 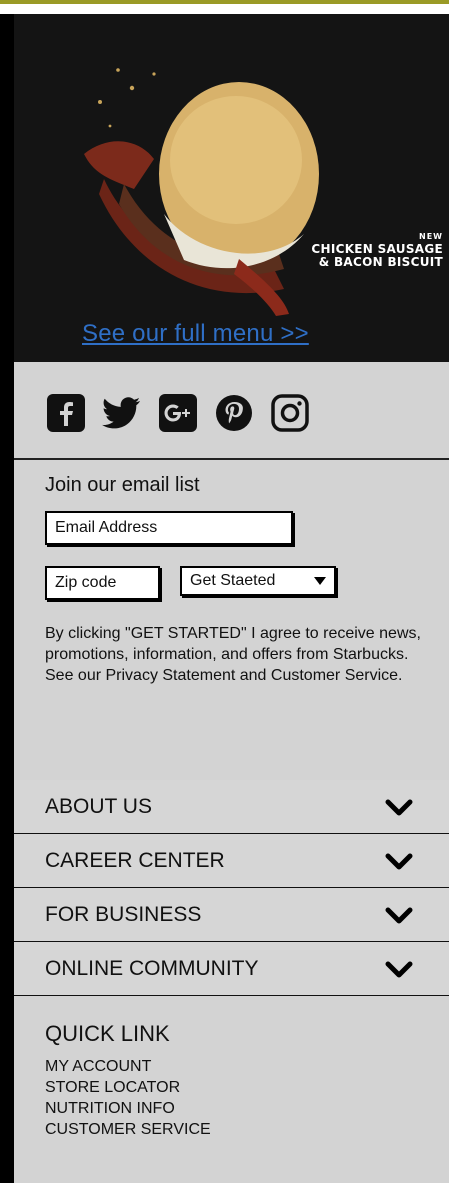 What do you see at coordinates (128, 1108) in the screenshot?
I see `quick-link-nutrition-info: NUTRITION INFO` at bounding box center [128, 1108].